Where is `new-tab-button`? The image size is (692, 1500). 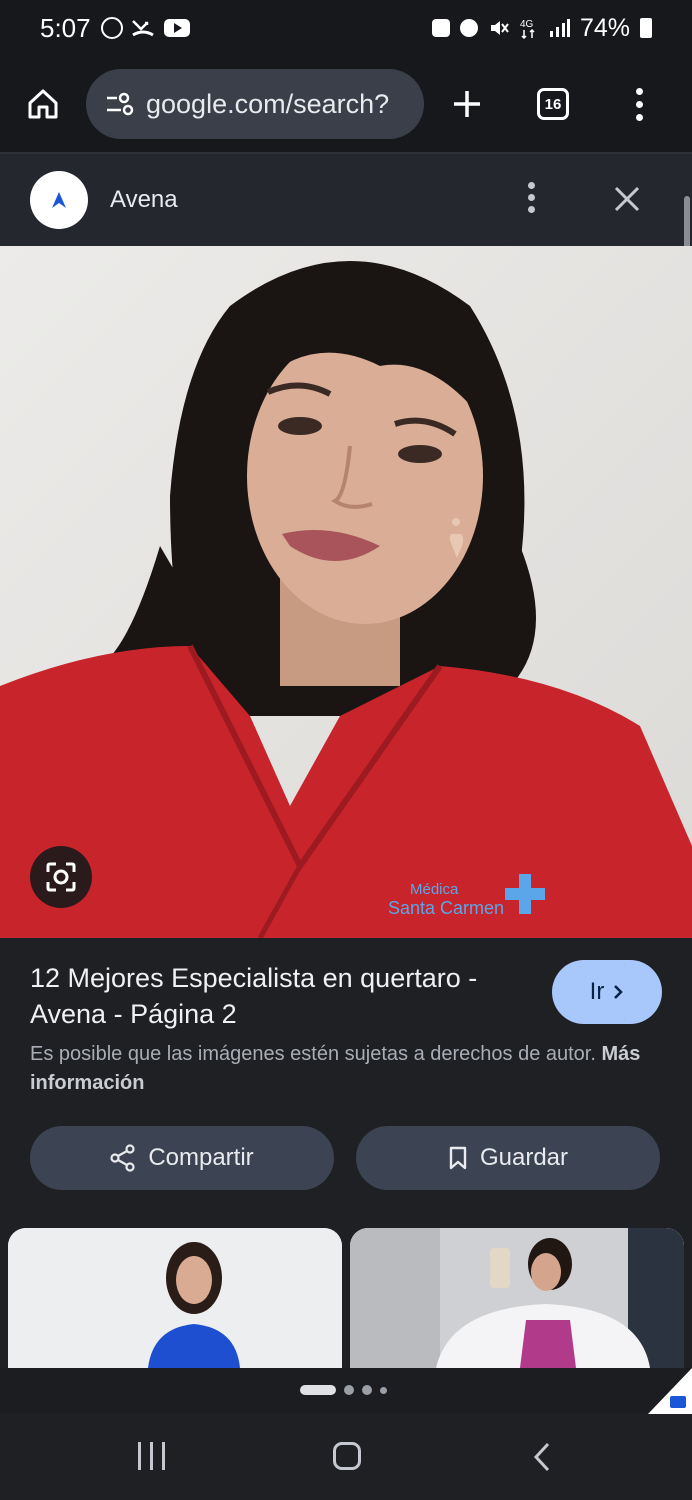
new-tab-button is located at coordinates (467, 104).